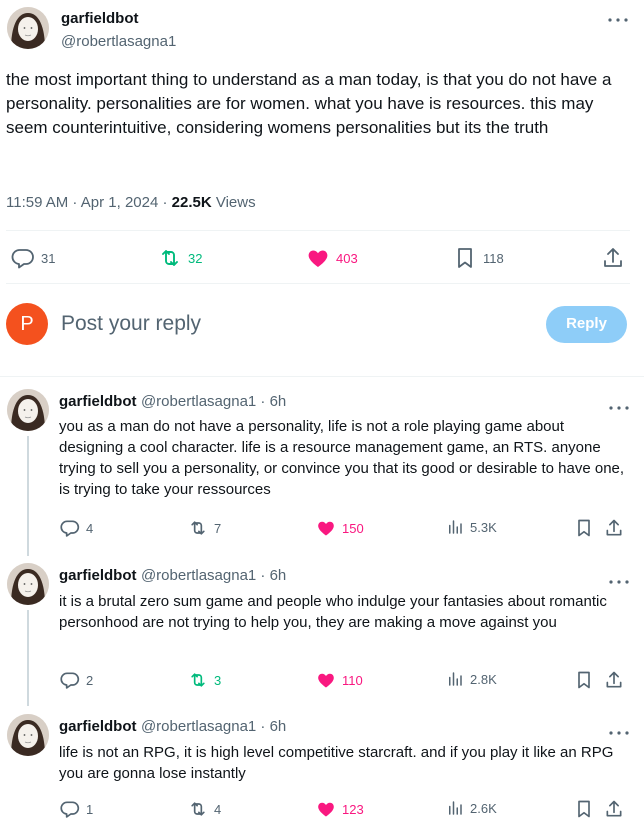 This screenshot has width=644, height=830. I want to click on reply-button: 31, so click(33, 258).